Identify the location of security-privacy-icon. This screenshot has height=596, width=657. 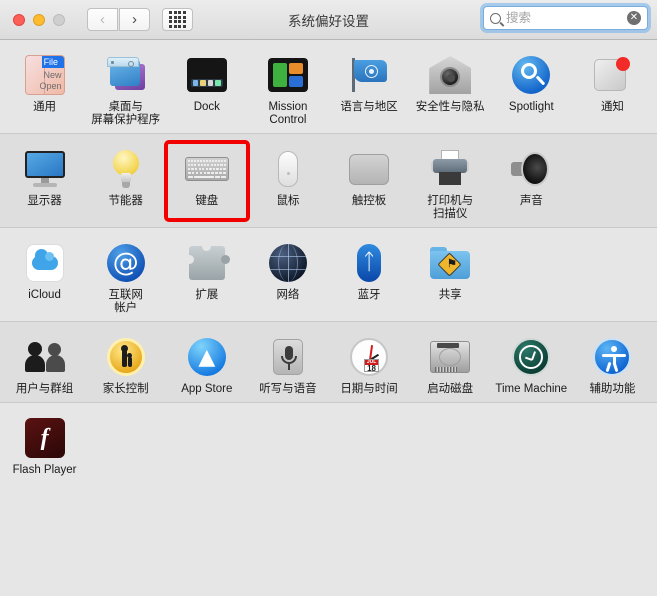
(450, 75).